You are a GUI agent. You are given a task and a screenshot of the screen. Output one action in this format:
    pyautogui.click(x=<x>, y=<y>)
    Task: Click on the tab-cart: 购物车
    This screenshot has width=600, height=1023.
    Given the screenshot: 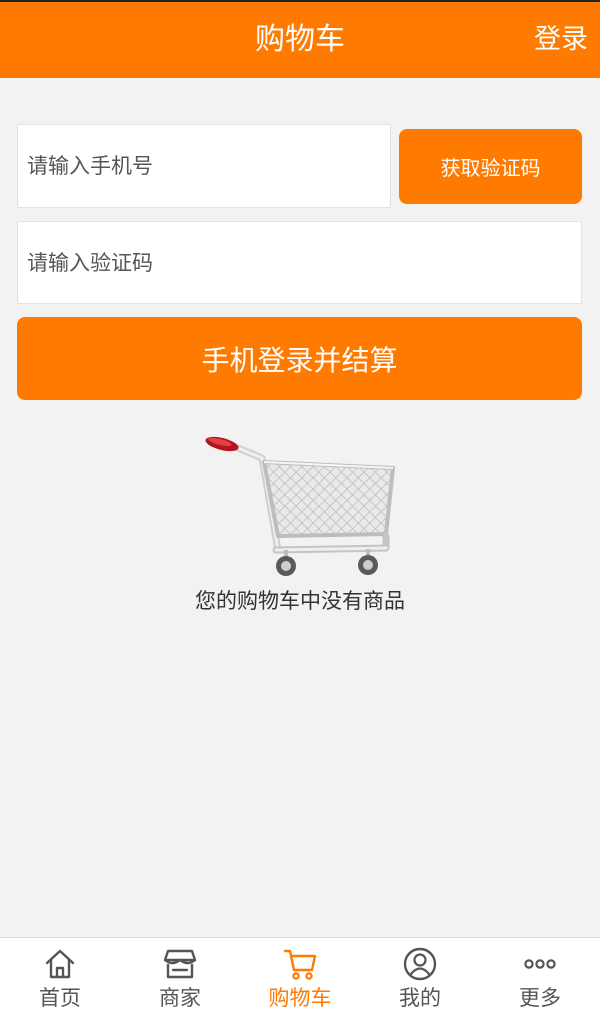 What is the action you would take?
    pyautogui.click(x=300, y=980)
    